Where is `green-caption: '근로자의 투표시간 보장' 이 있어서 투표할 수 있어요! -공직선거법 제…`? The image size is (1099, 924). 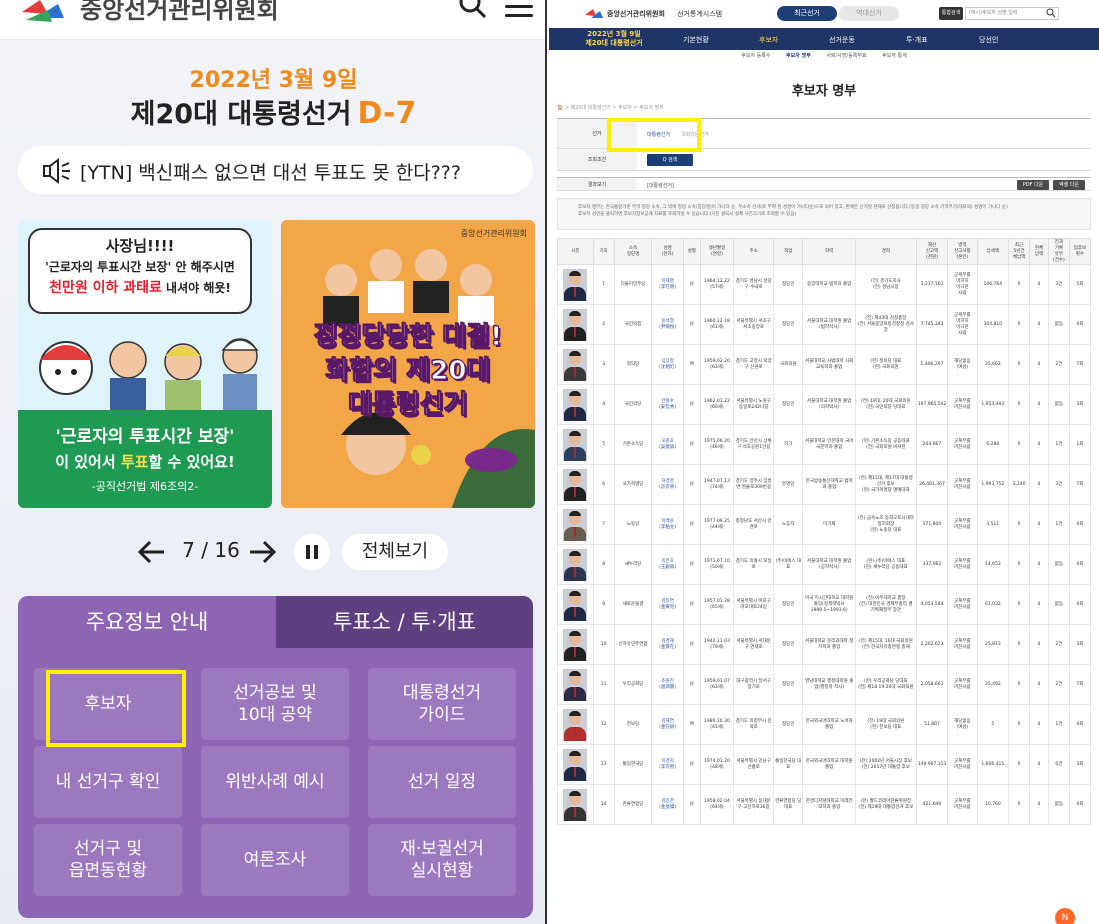
green-caption: '근로자의 투표시간 보장' 이 있어서 투표할 수 있어요! -공직선거법 제… is located at coordinates (145, 459).